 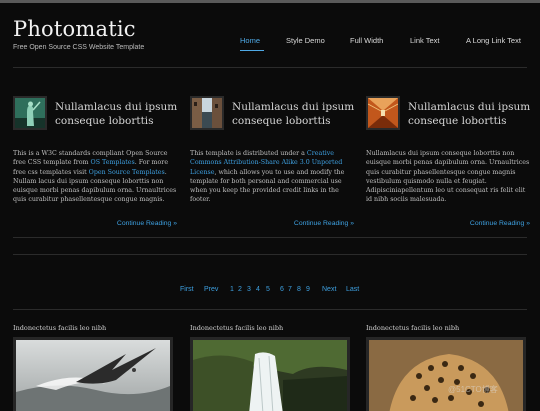 What do you see at coordinates (232, 289) in the screenshot?
I see `pagination-page-1: 1` at bounding box center [232, 289].